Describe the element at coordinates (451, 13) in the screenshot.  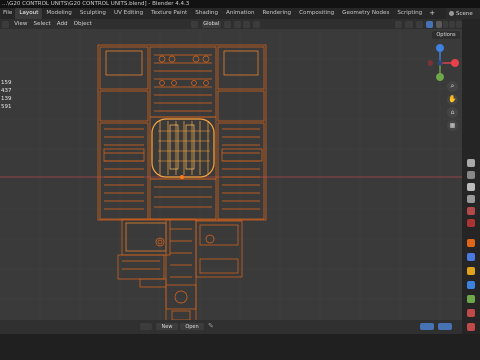
I see `scene-icon` at that location.